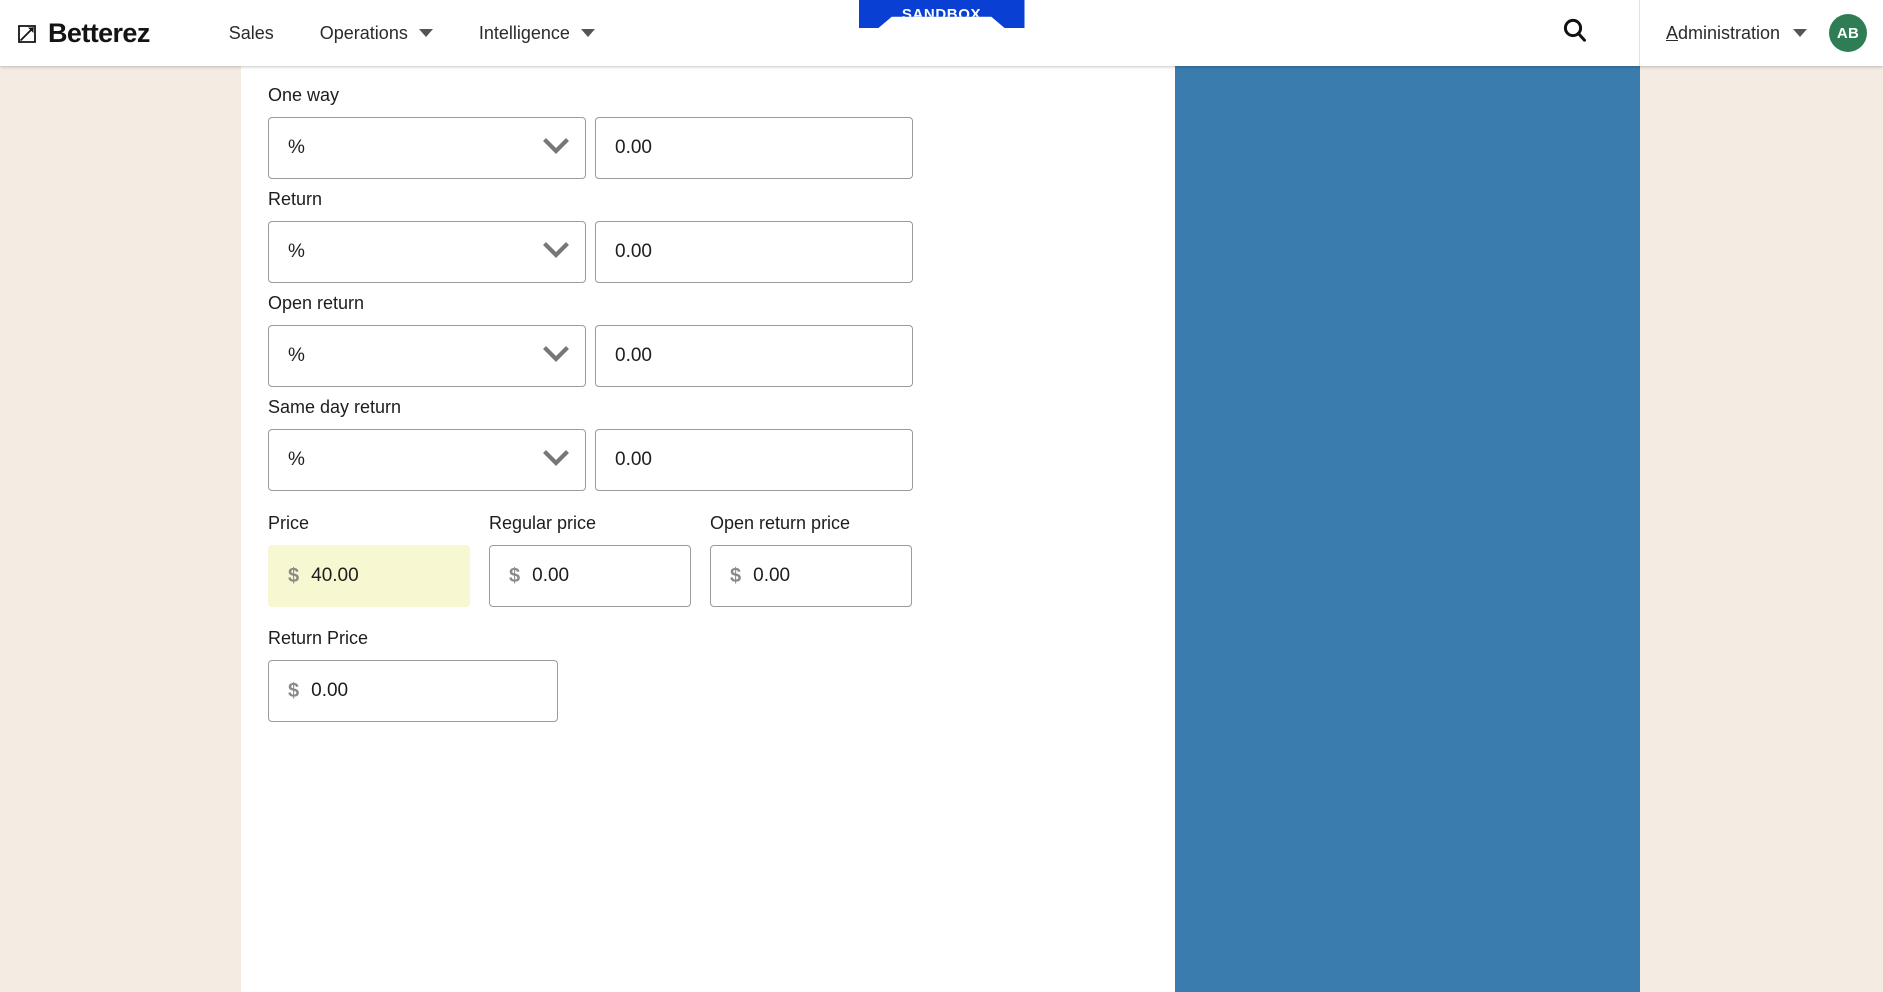  What do you see at coordinates (316, 303) in the screenshot?
I see `field-label: Open return` at bounding box center [316, 303].